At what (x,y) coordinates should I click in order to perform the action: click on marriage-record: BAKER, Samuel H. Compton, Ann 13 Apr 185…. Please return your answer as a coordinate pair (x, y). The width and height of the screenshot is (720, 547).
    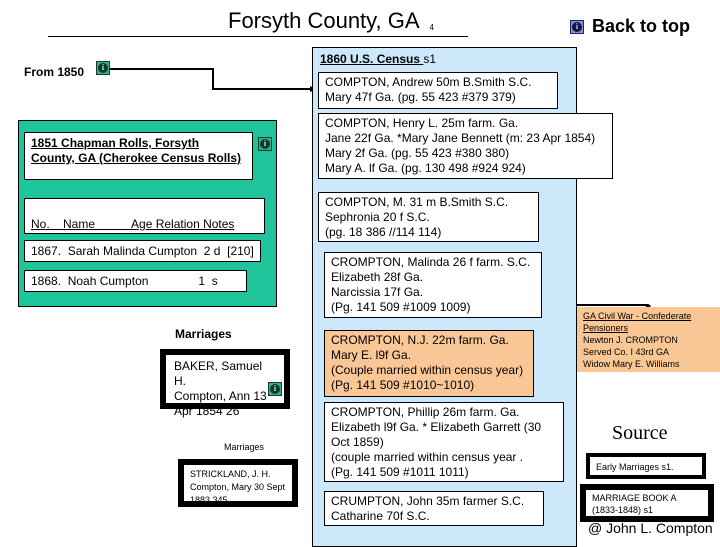
    Looking at the image, I should click on (225, 383).